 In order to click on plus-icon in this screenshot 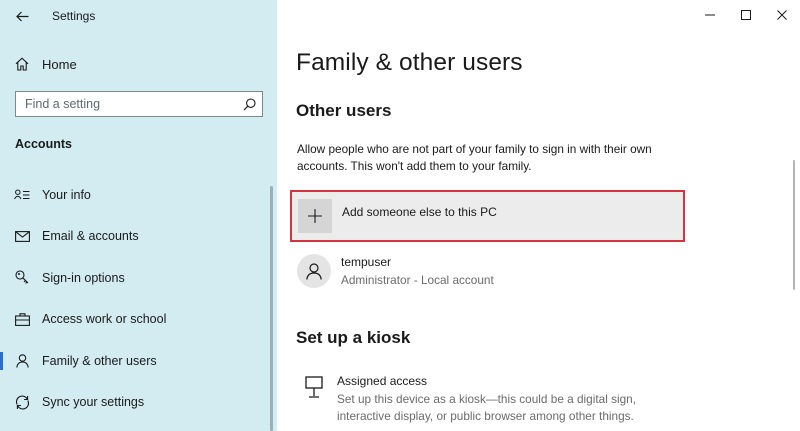, I will do `click(315, 216)`.